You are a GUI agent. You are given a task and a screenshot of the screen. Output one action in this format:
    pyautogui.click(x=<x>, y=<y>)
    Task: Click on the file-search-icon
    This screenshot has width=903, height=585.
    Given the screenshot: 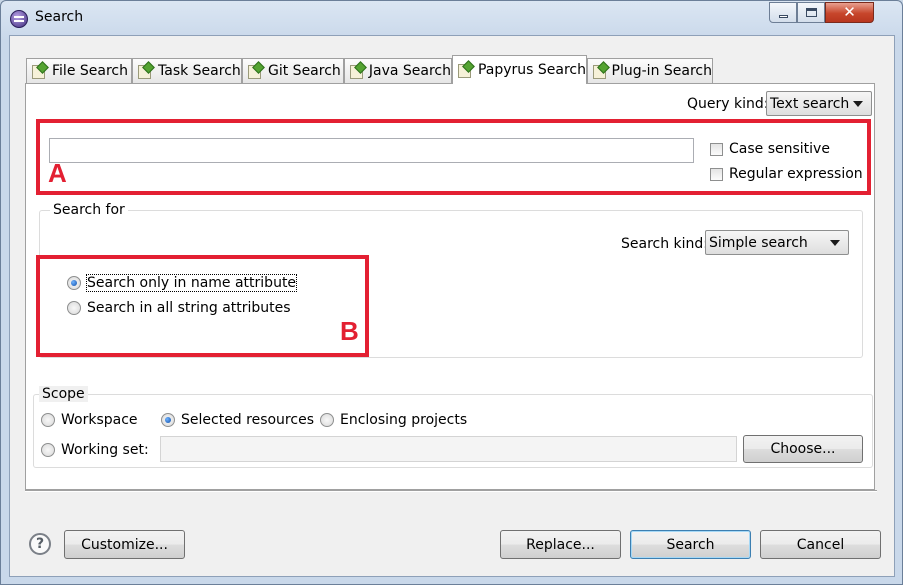 What is the action you would take?
    pyautogui.click(x=39, y=71)
    